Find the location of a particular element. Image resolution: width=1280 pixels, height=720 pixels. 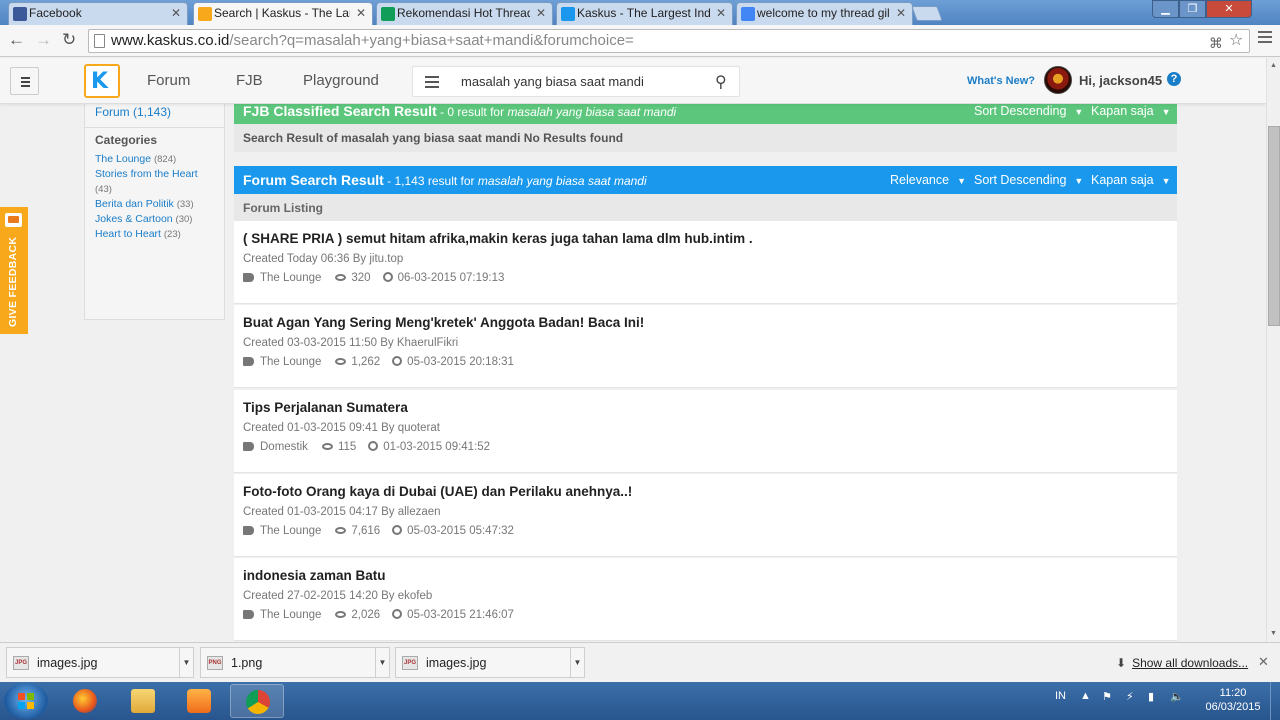

page-scrollbar: ▲ ▼ is located at coordinates (1273, 350).